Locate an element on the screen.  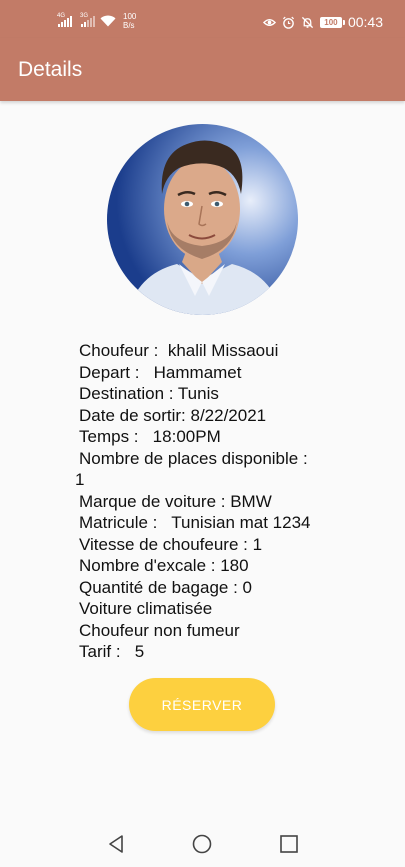
app-bar: Details is located at coordinates (202, 69).